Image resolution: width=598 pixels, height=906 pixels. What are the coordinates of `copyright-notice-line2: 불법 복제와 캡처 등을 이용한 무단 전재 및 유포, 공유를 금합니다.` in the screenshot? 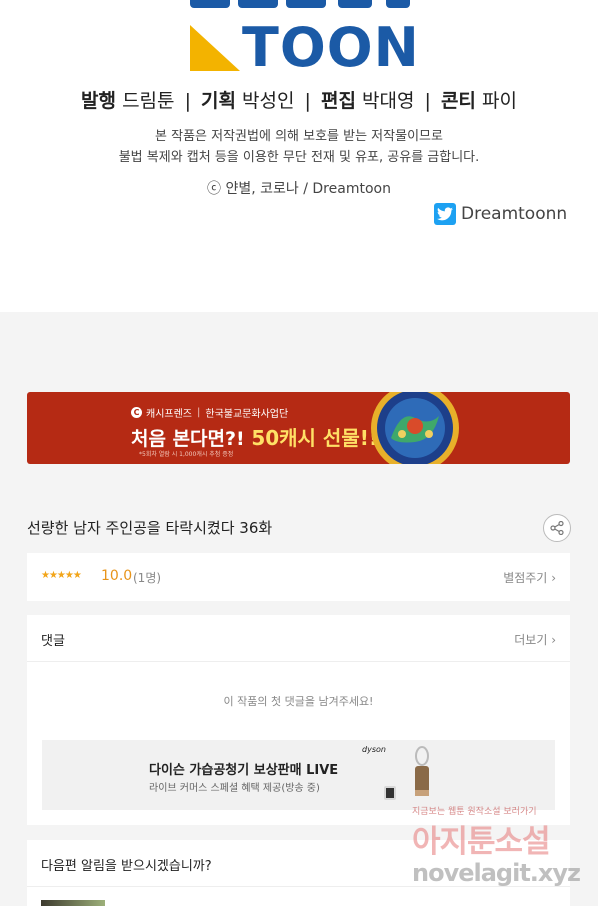 It's located at (299, 157).